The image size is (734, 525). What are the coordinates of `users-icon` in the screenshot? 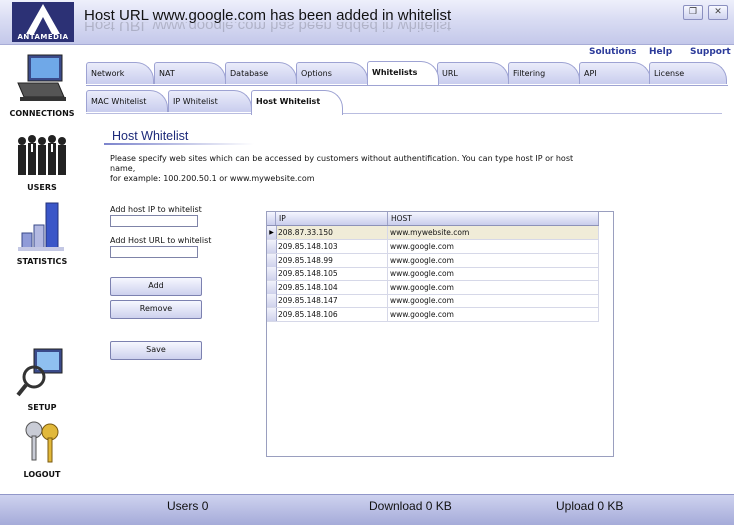 It's located at (42, 155).